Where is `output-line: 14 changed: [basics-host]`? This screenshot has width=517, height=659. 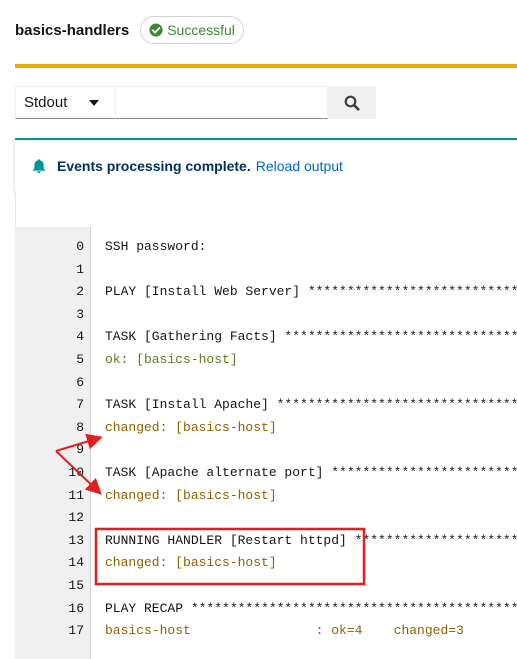 output-line: 14 changed: [basics-host] is located at coordinates (266, 563).